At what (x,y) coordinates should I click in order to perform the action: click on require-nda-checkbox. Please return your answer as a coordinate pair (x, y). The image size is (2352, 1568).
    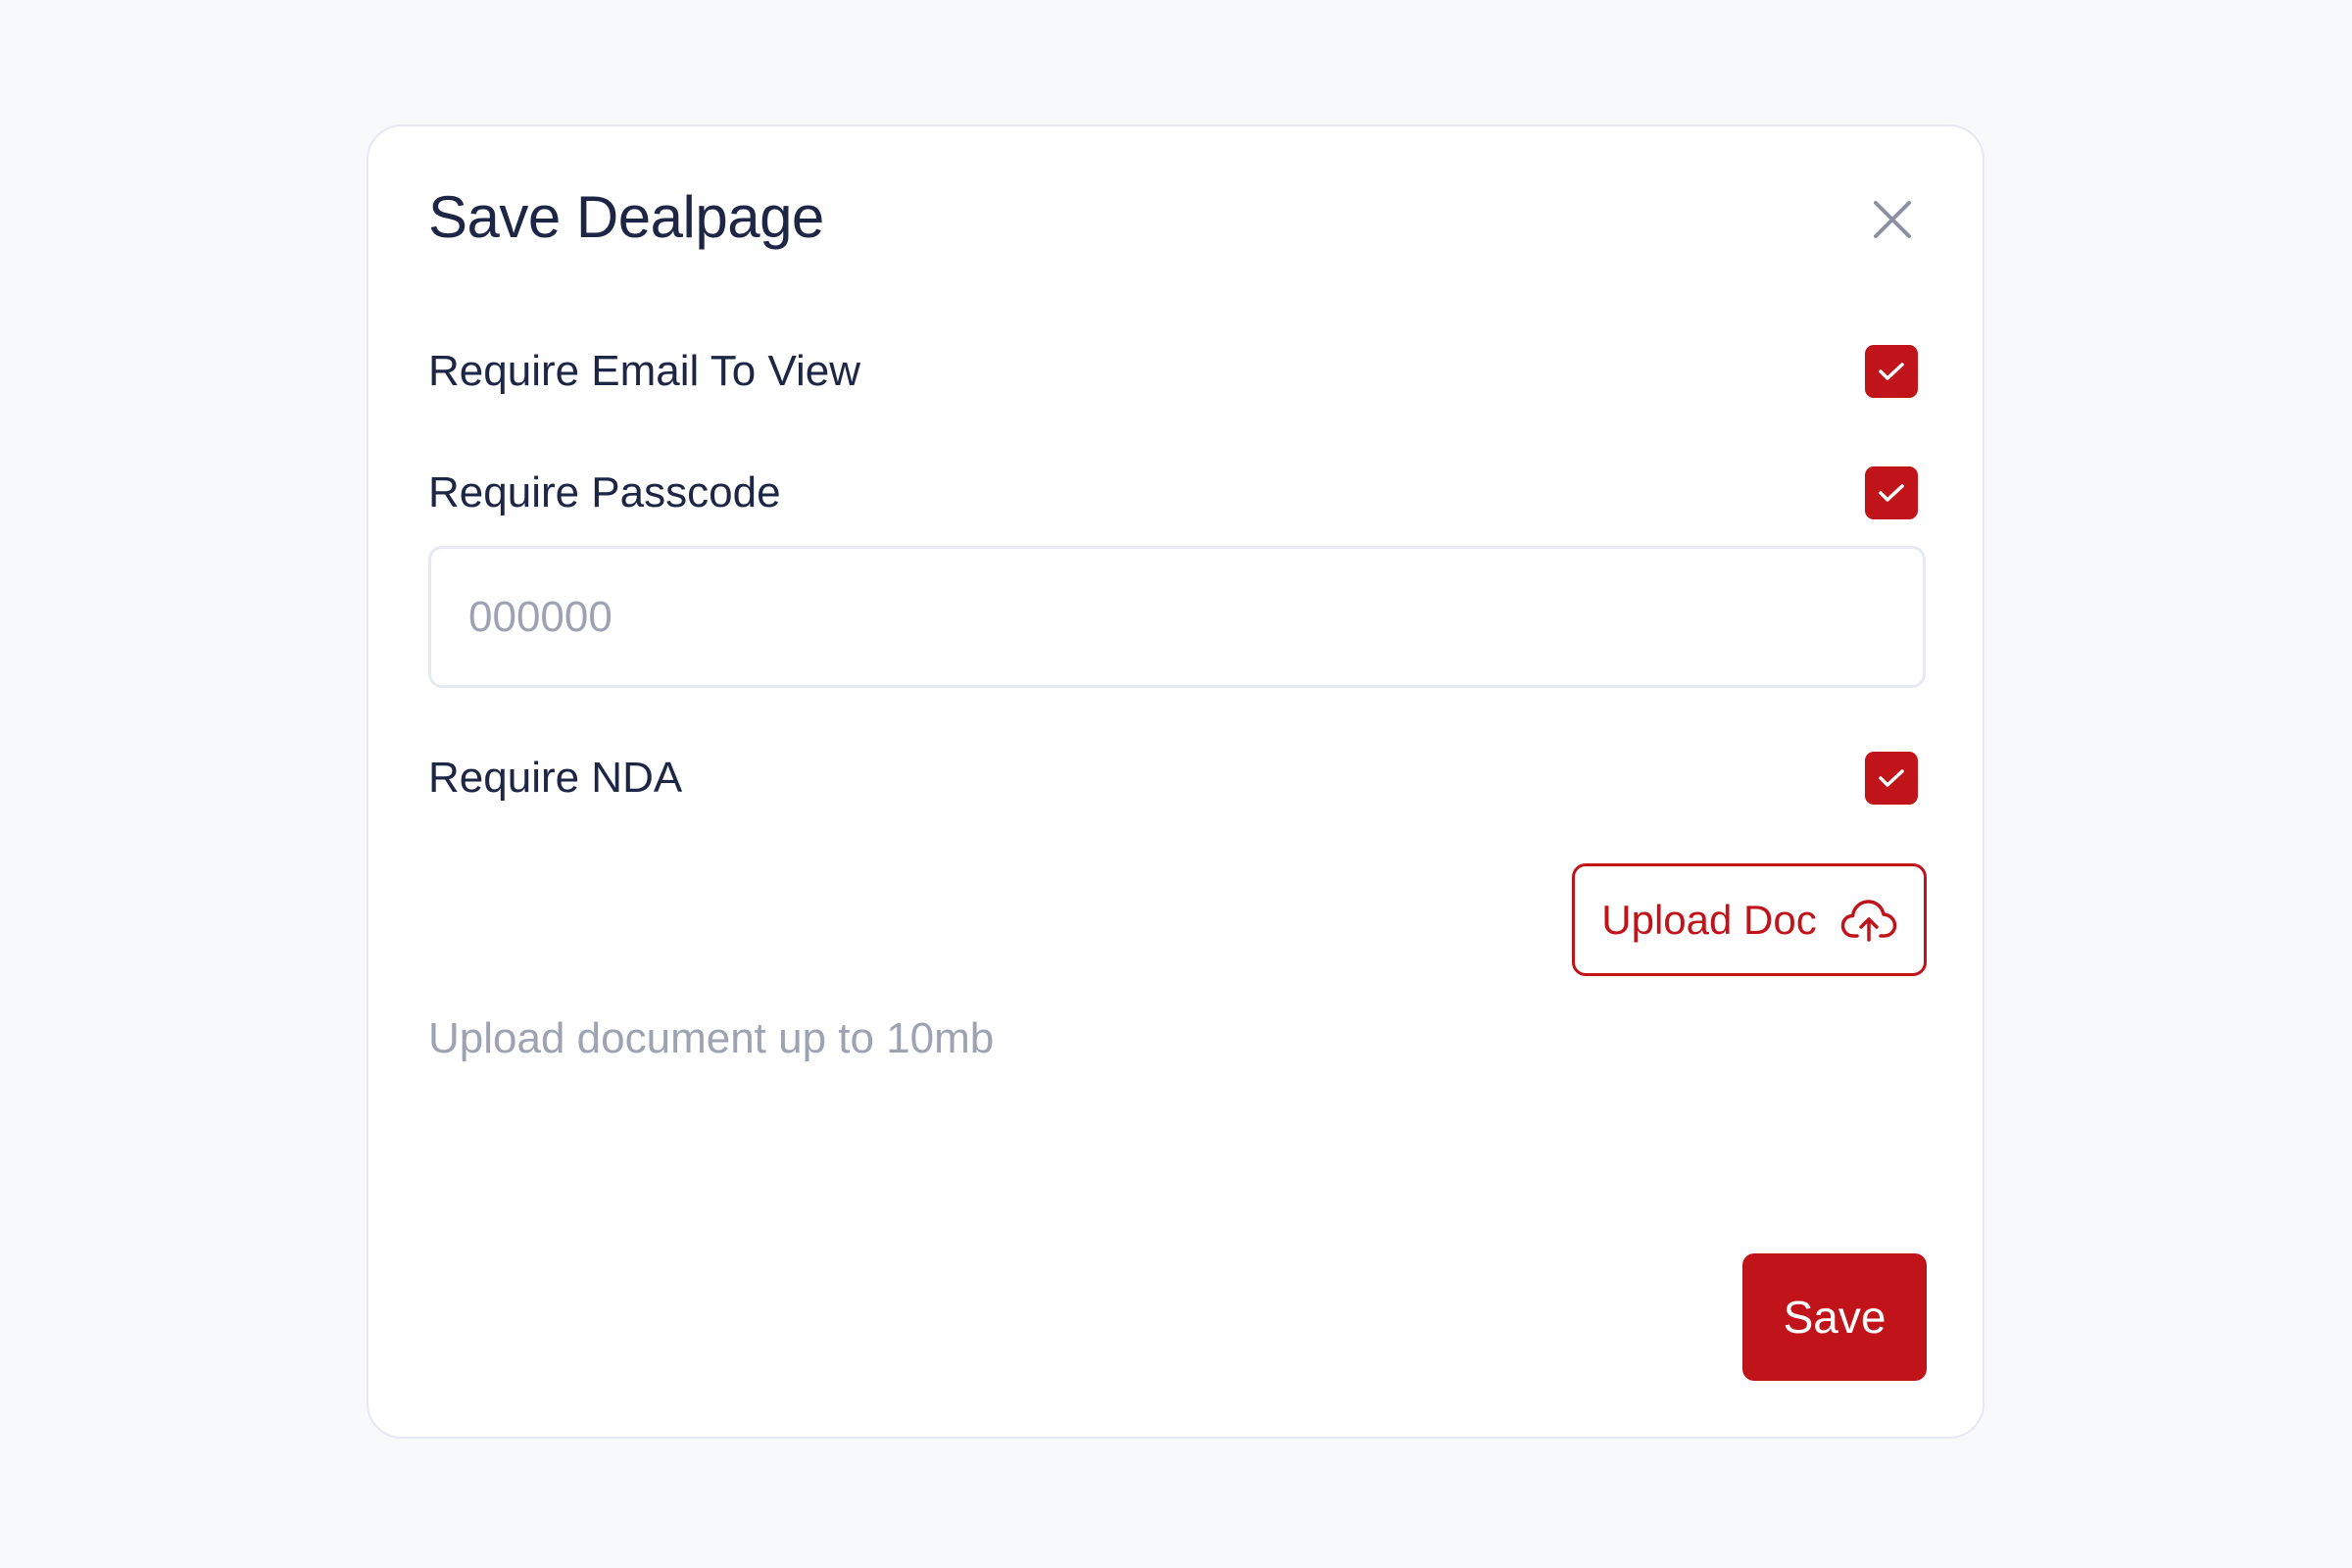
    Looking at the image, I should click on (1891, 778).